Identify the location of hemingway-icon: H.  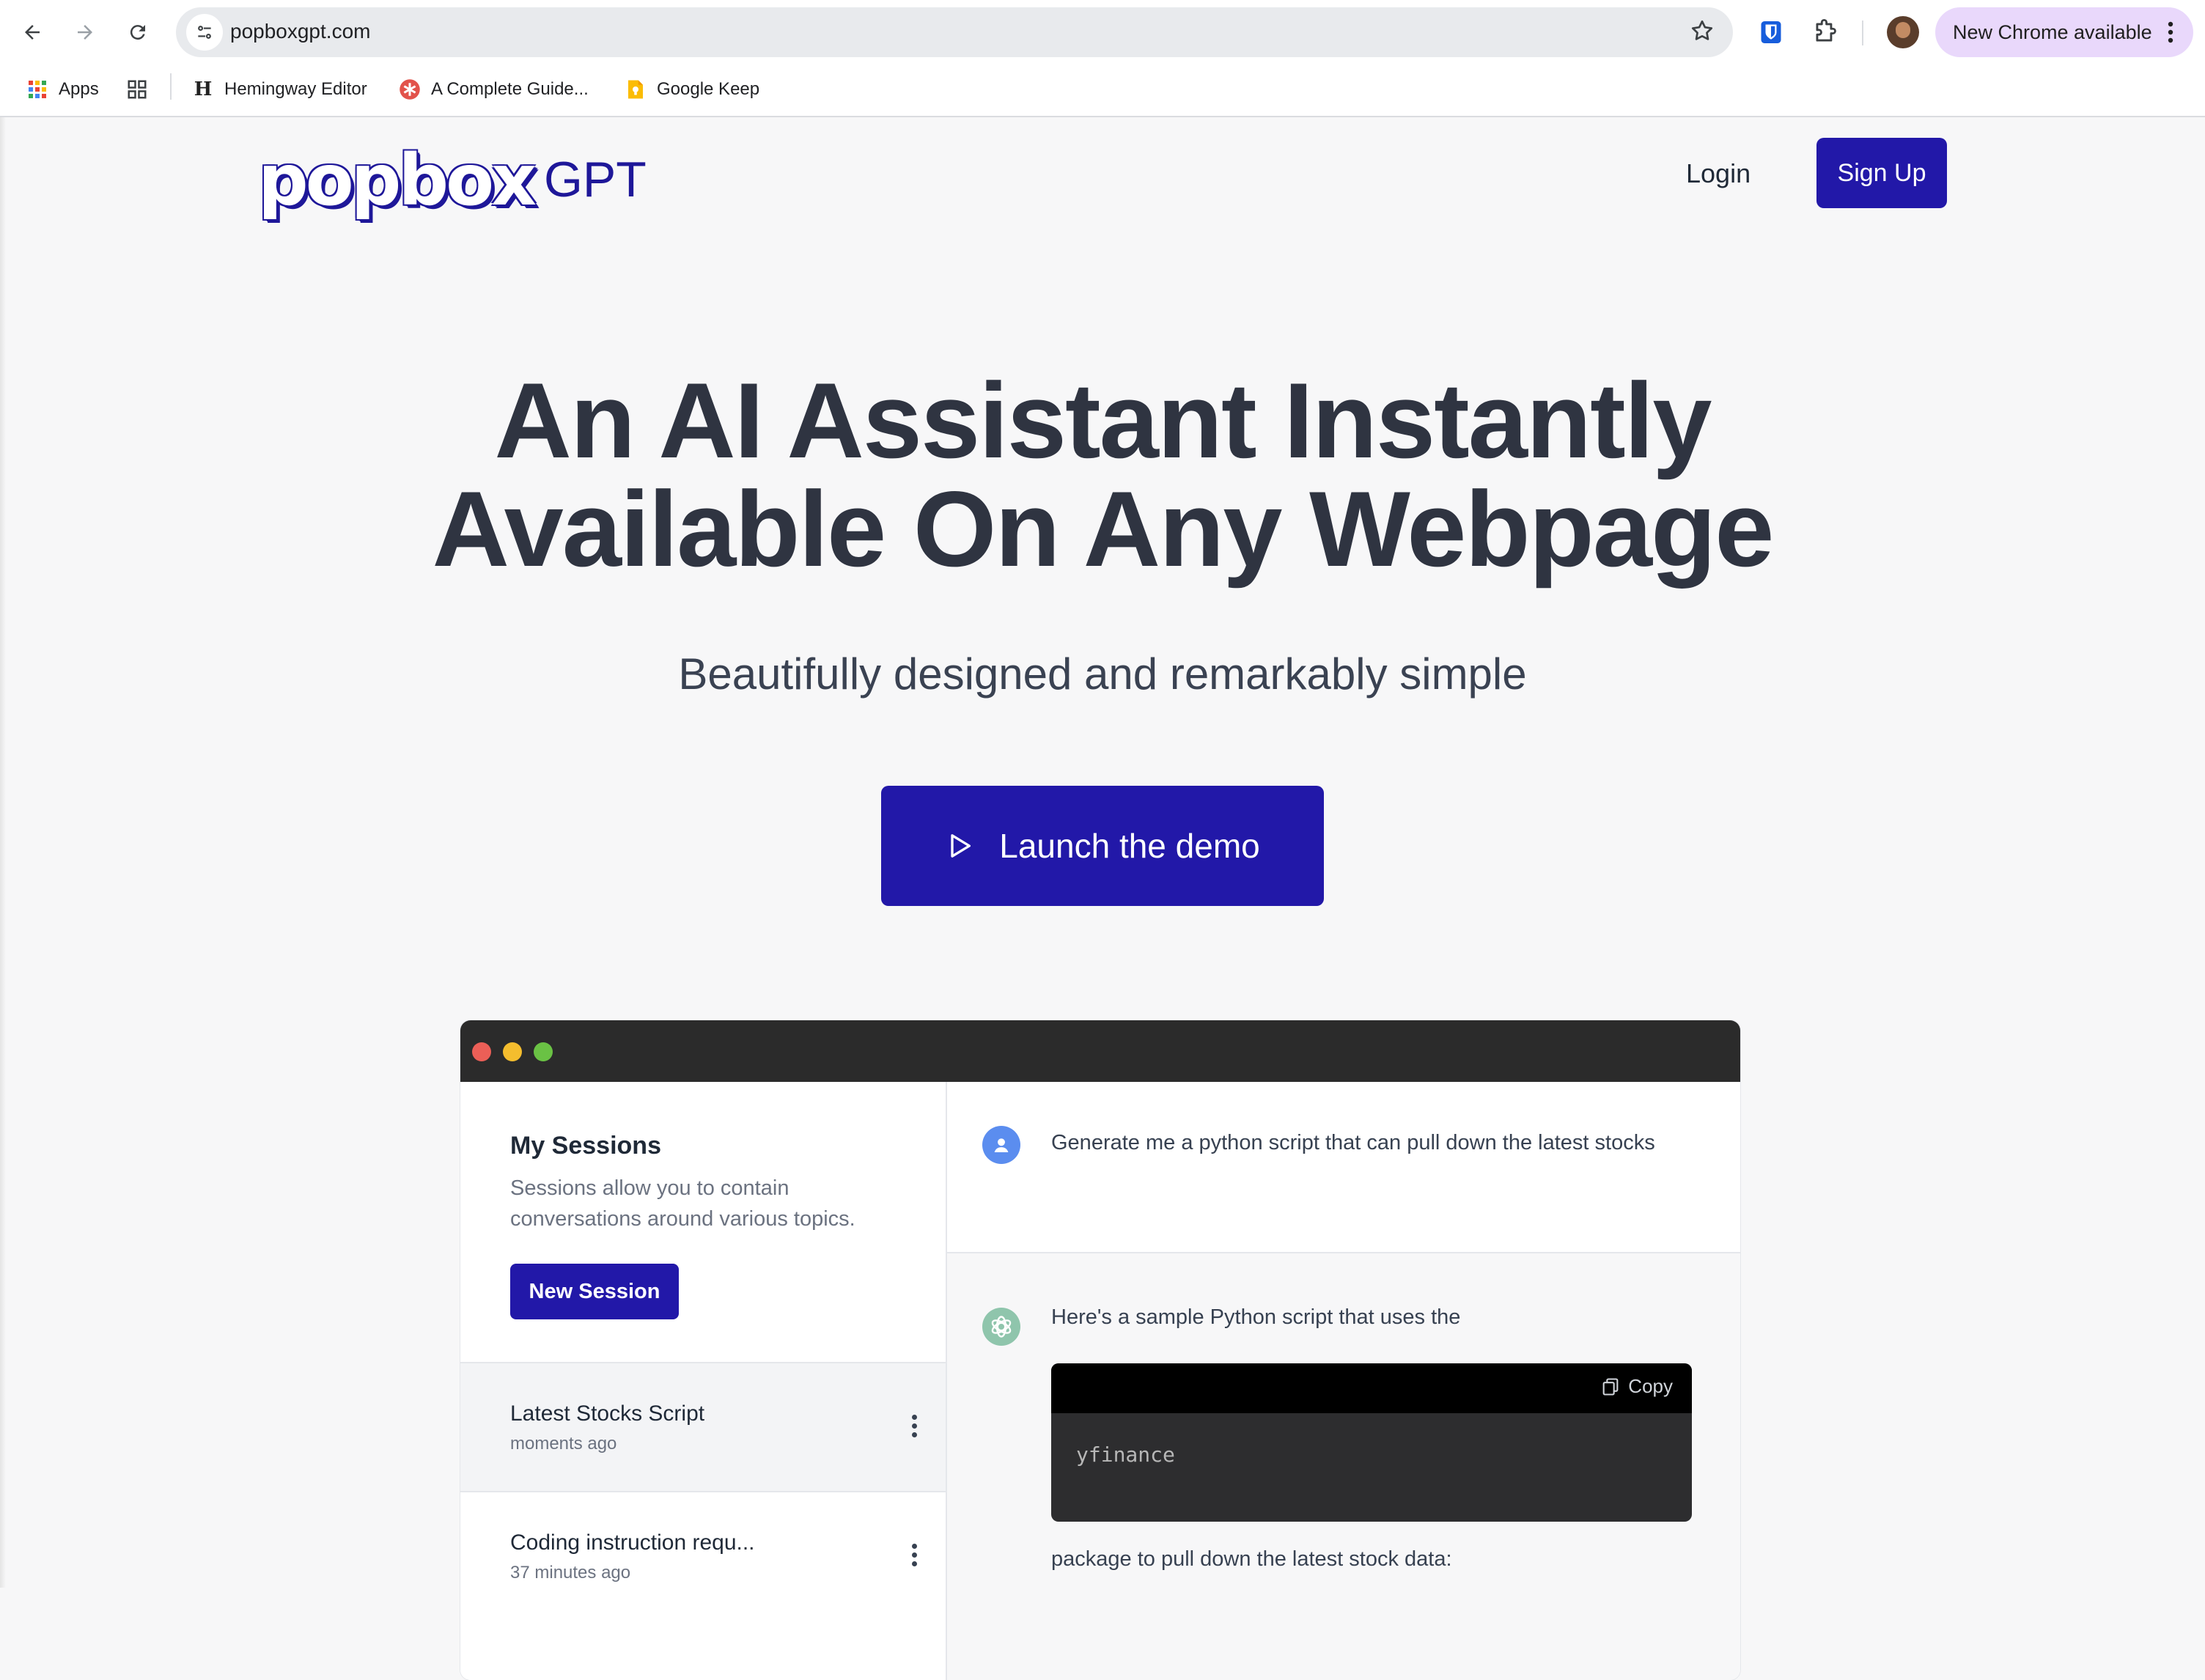
(204, 89).